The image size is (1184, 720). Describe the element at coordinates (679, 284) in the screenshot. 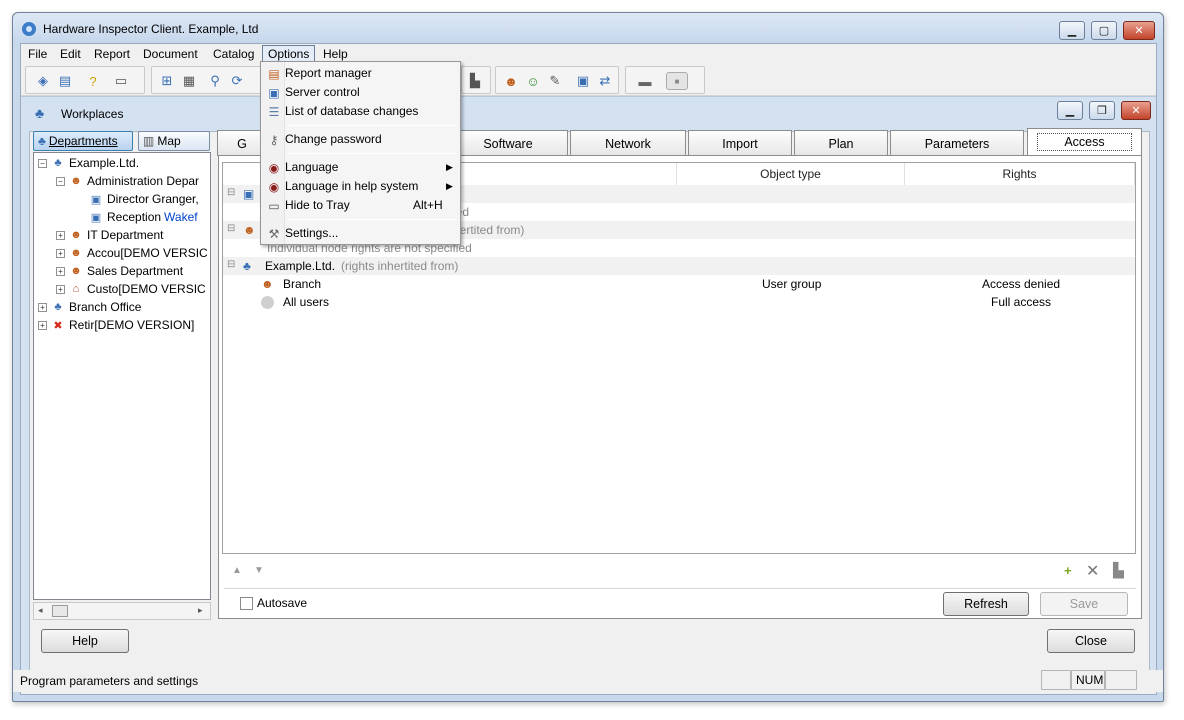

I see `table-row: ☻ Branch User group Access denied` at that location.